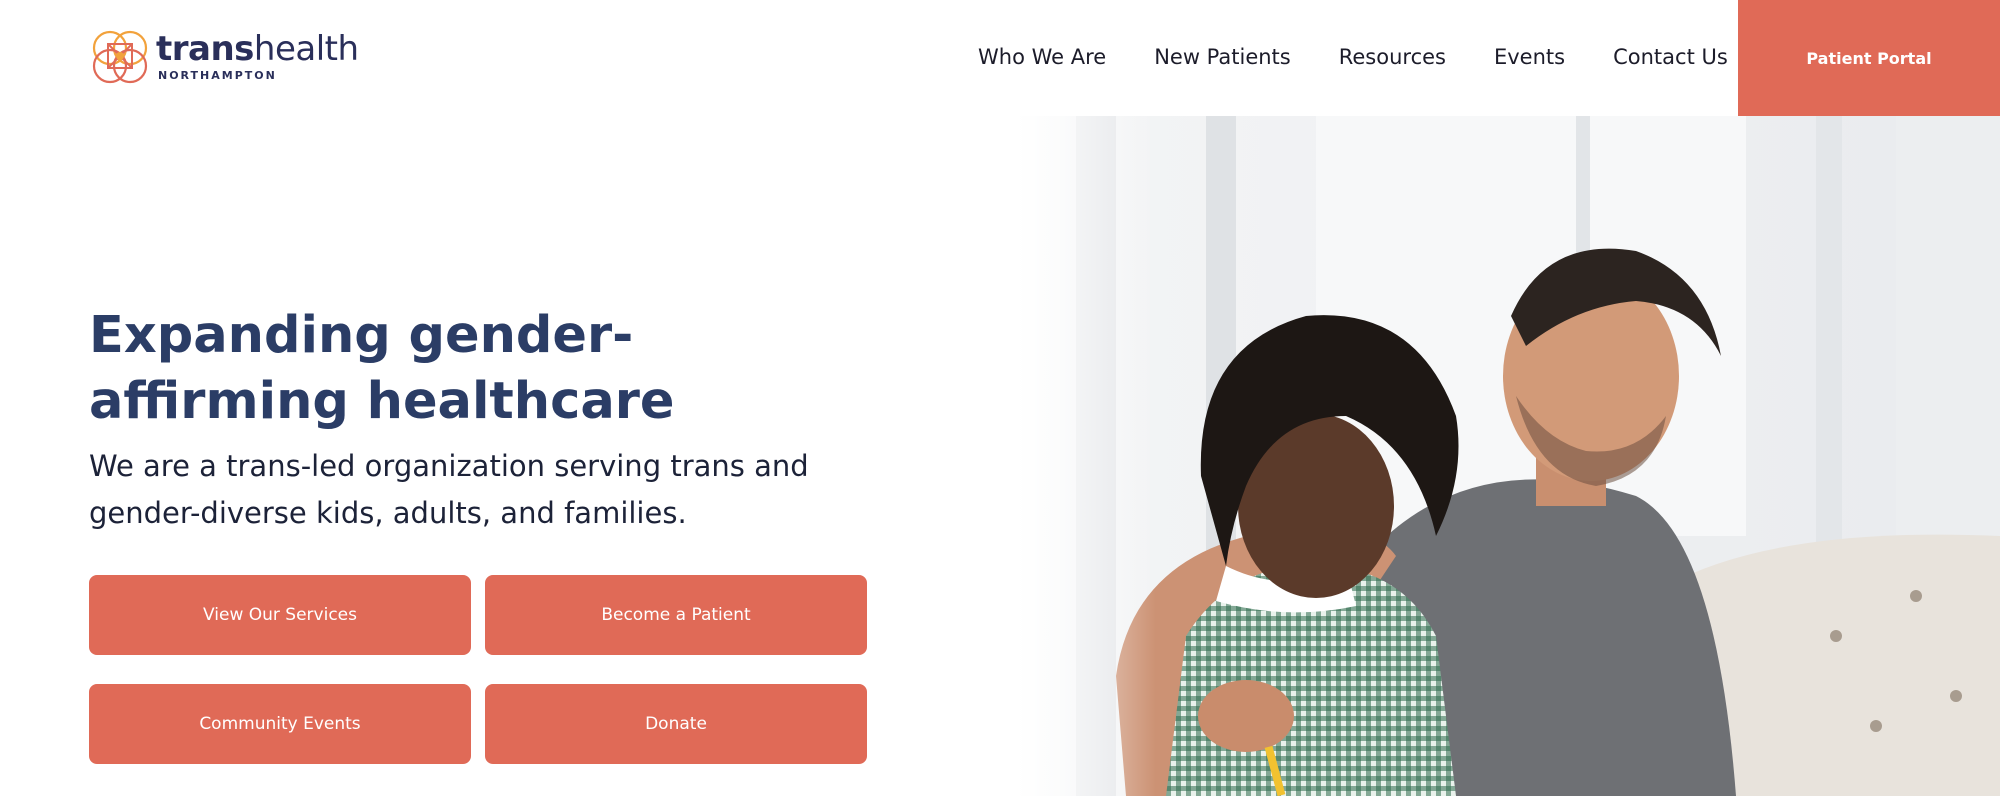 Image resolution: width=2000 pixels, height=796 pixels. Describe the element at coordinates (1222, 57) in the screenshot. I see `nav-item-new-patients: New Patients` at that location.